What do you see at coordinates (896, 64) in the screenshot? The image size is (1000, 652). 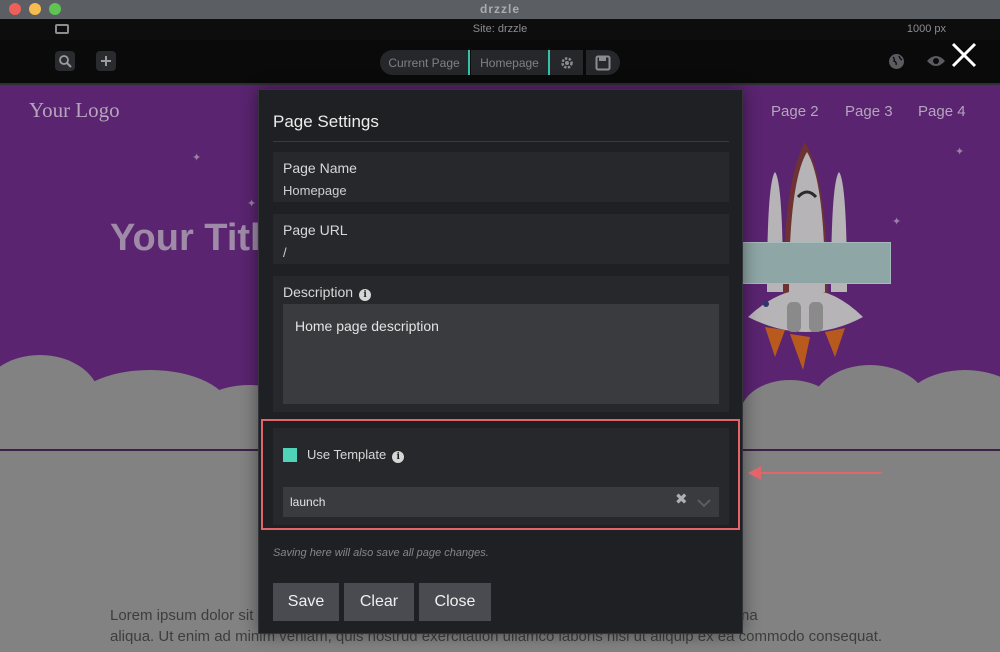 I see `globe-icon` at bounding box center [896, 64].